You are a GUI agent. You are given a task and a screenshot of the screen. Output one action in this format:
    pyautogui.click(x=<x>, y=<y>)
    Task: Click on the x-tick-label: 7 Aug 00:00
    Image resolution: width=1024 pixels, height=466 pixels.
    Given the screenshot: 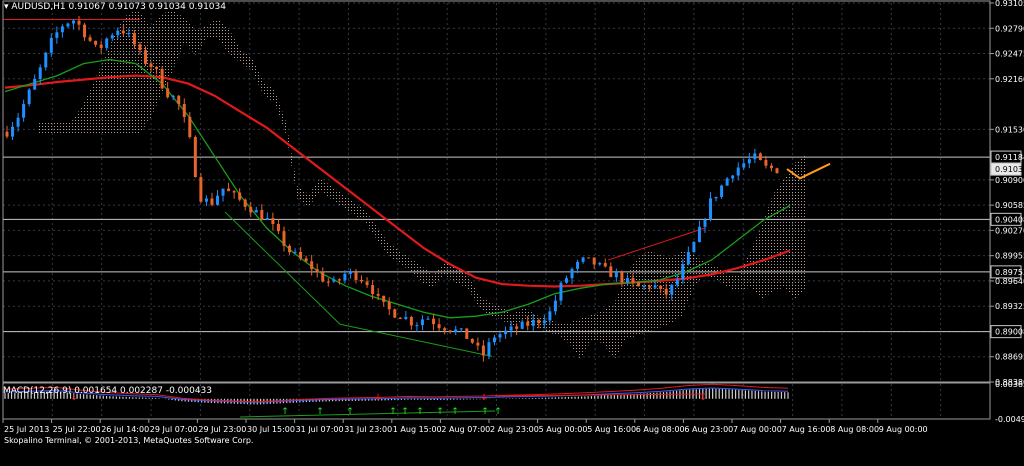 What is the action you would take?
    pyautogui.click(x=757, y=429)
    